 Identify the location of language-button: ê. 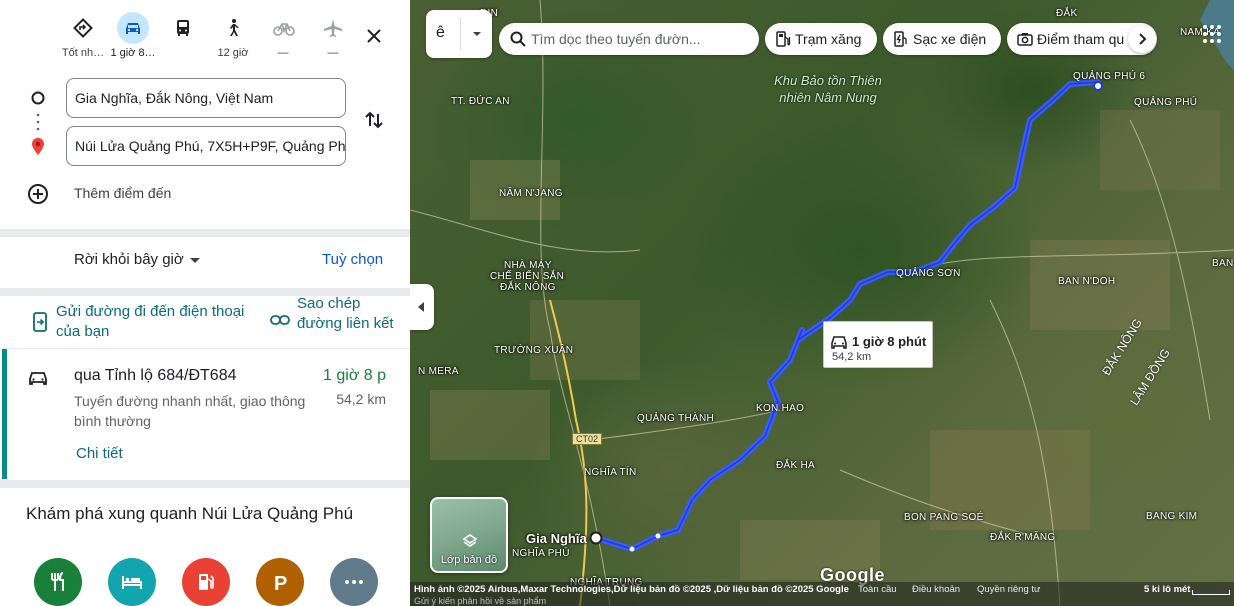
(459, 34).